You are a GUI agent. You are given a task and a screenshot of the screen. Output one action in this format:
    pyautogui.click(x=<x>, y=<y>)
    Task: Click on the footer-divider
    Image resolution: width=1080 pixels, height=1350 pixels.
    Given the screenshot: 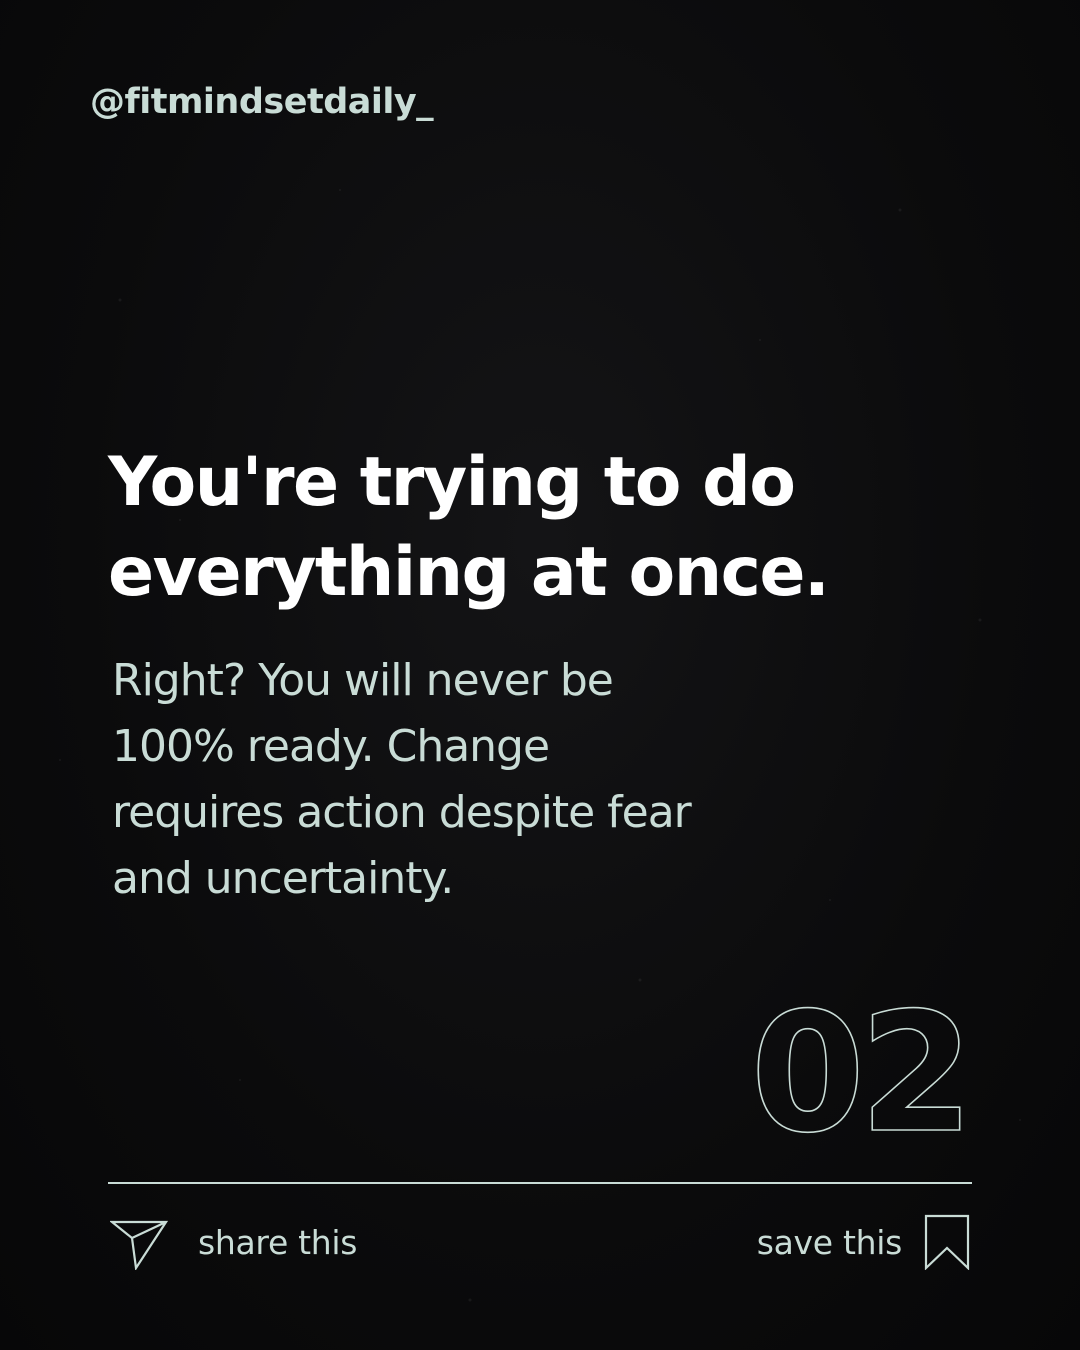 What is the action you would take?
    pyautogui.click(x=540, y=1183)
    